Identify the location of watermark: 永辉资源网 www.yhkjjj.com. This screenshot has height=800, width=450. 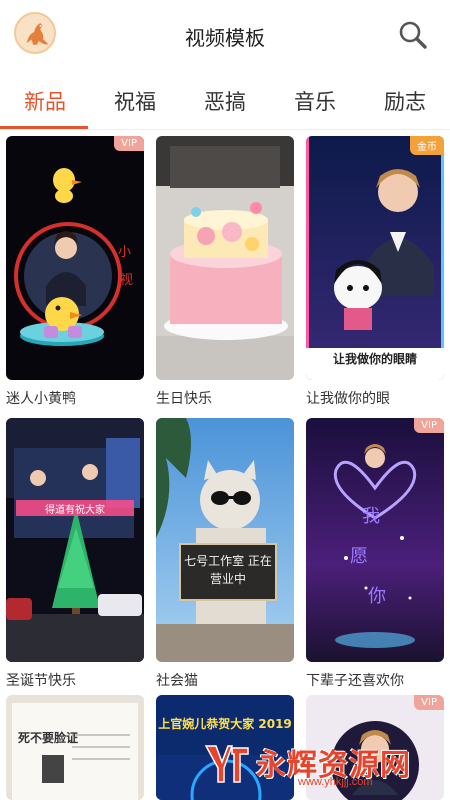
(322, 764).